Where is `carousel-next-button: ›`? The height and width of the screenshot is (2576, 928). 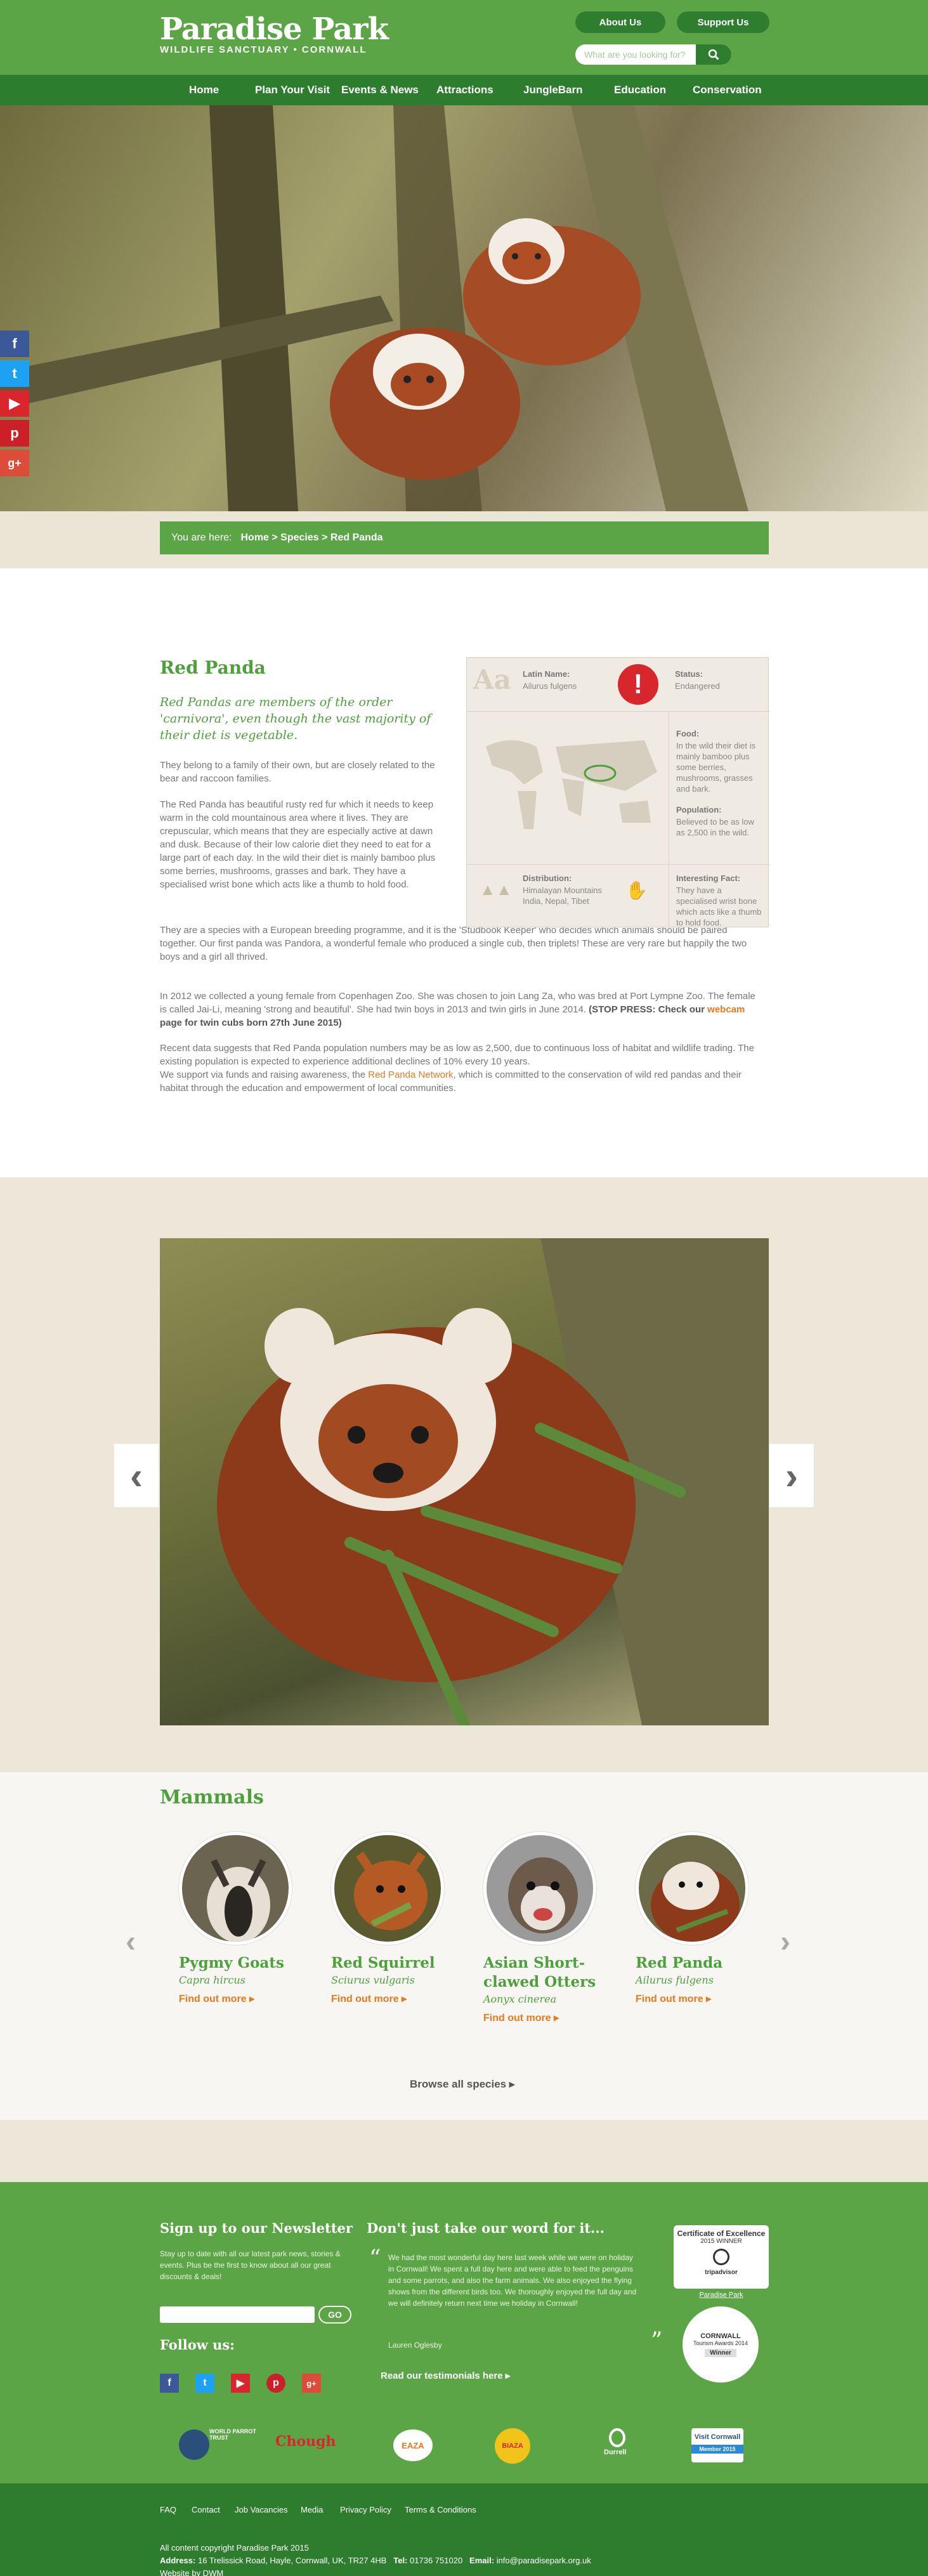 carousel-next-button: › is located at coordinates (785, 1942).